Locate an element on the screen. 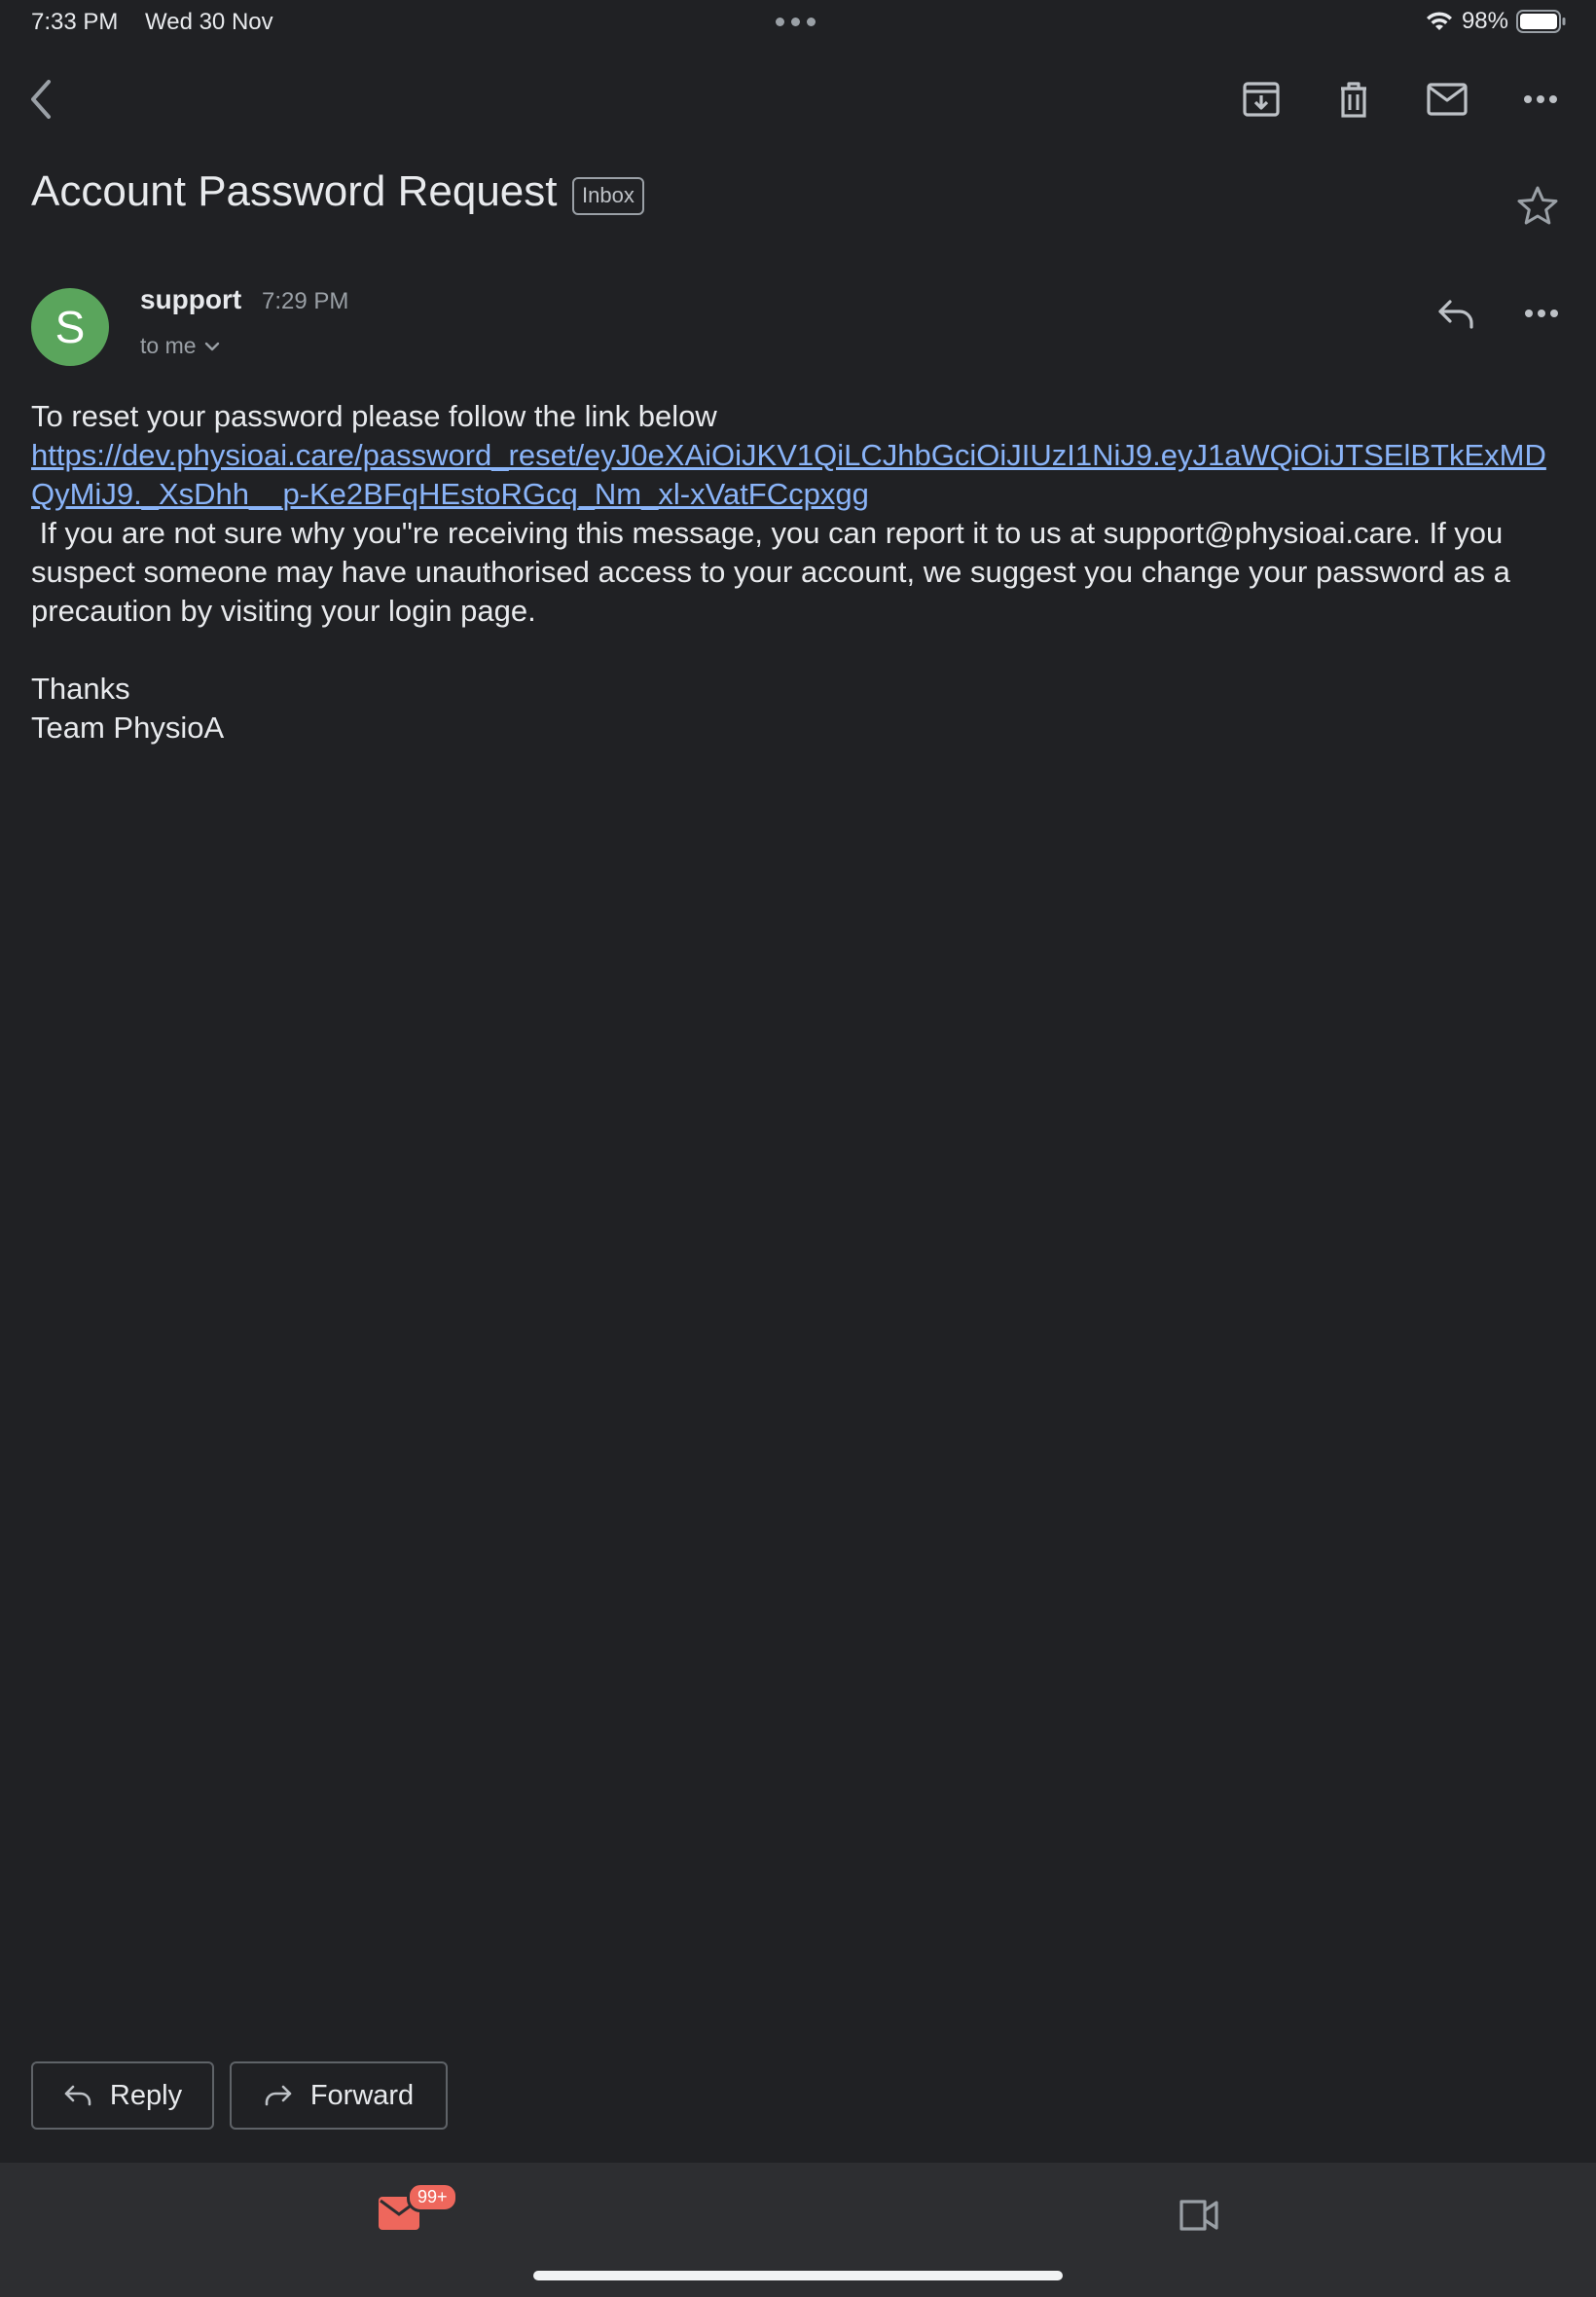 This screenshot has height=2297, width=1596. toolbar is located at coordinates (798, 102).